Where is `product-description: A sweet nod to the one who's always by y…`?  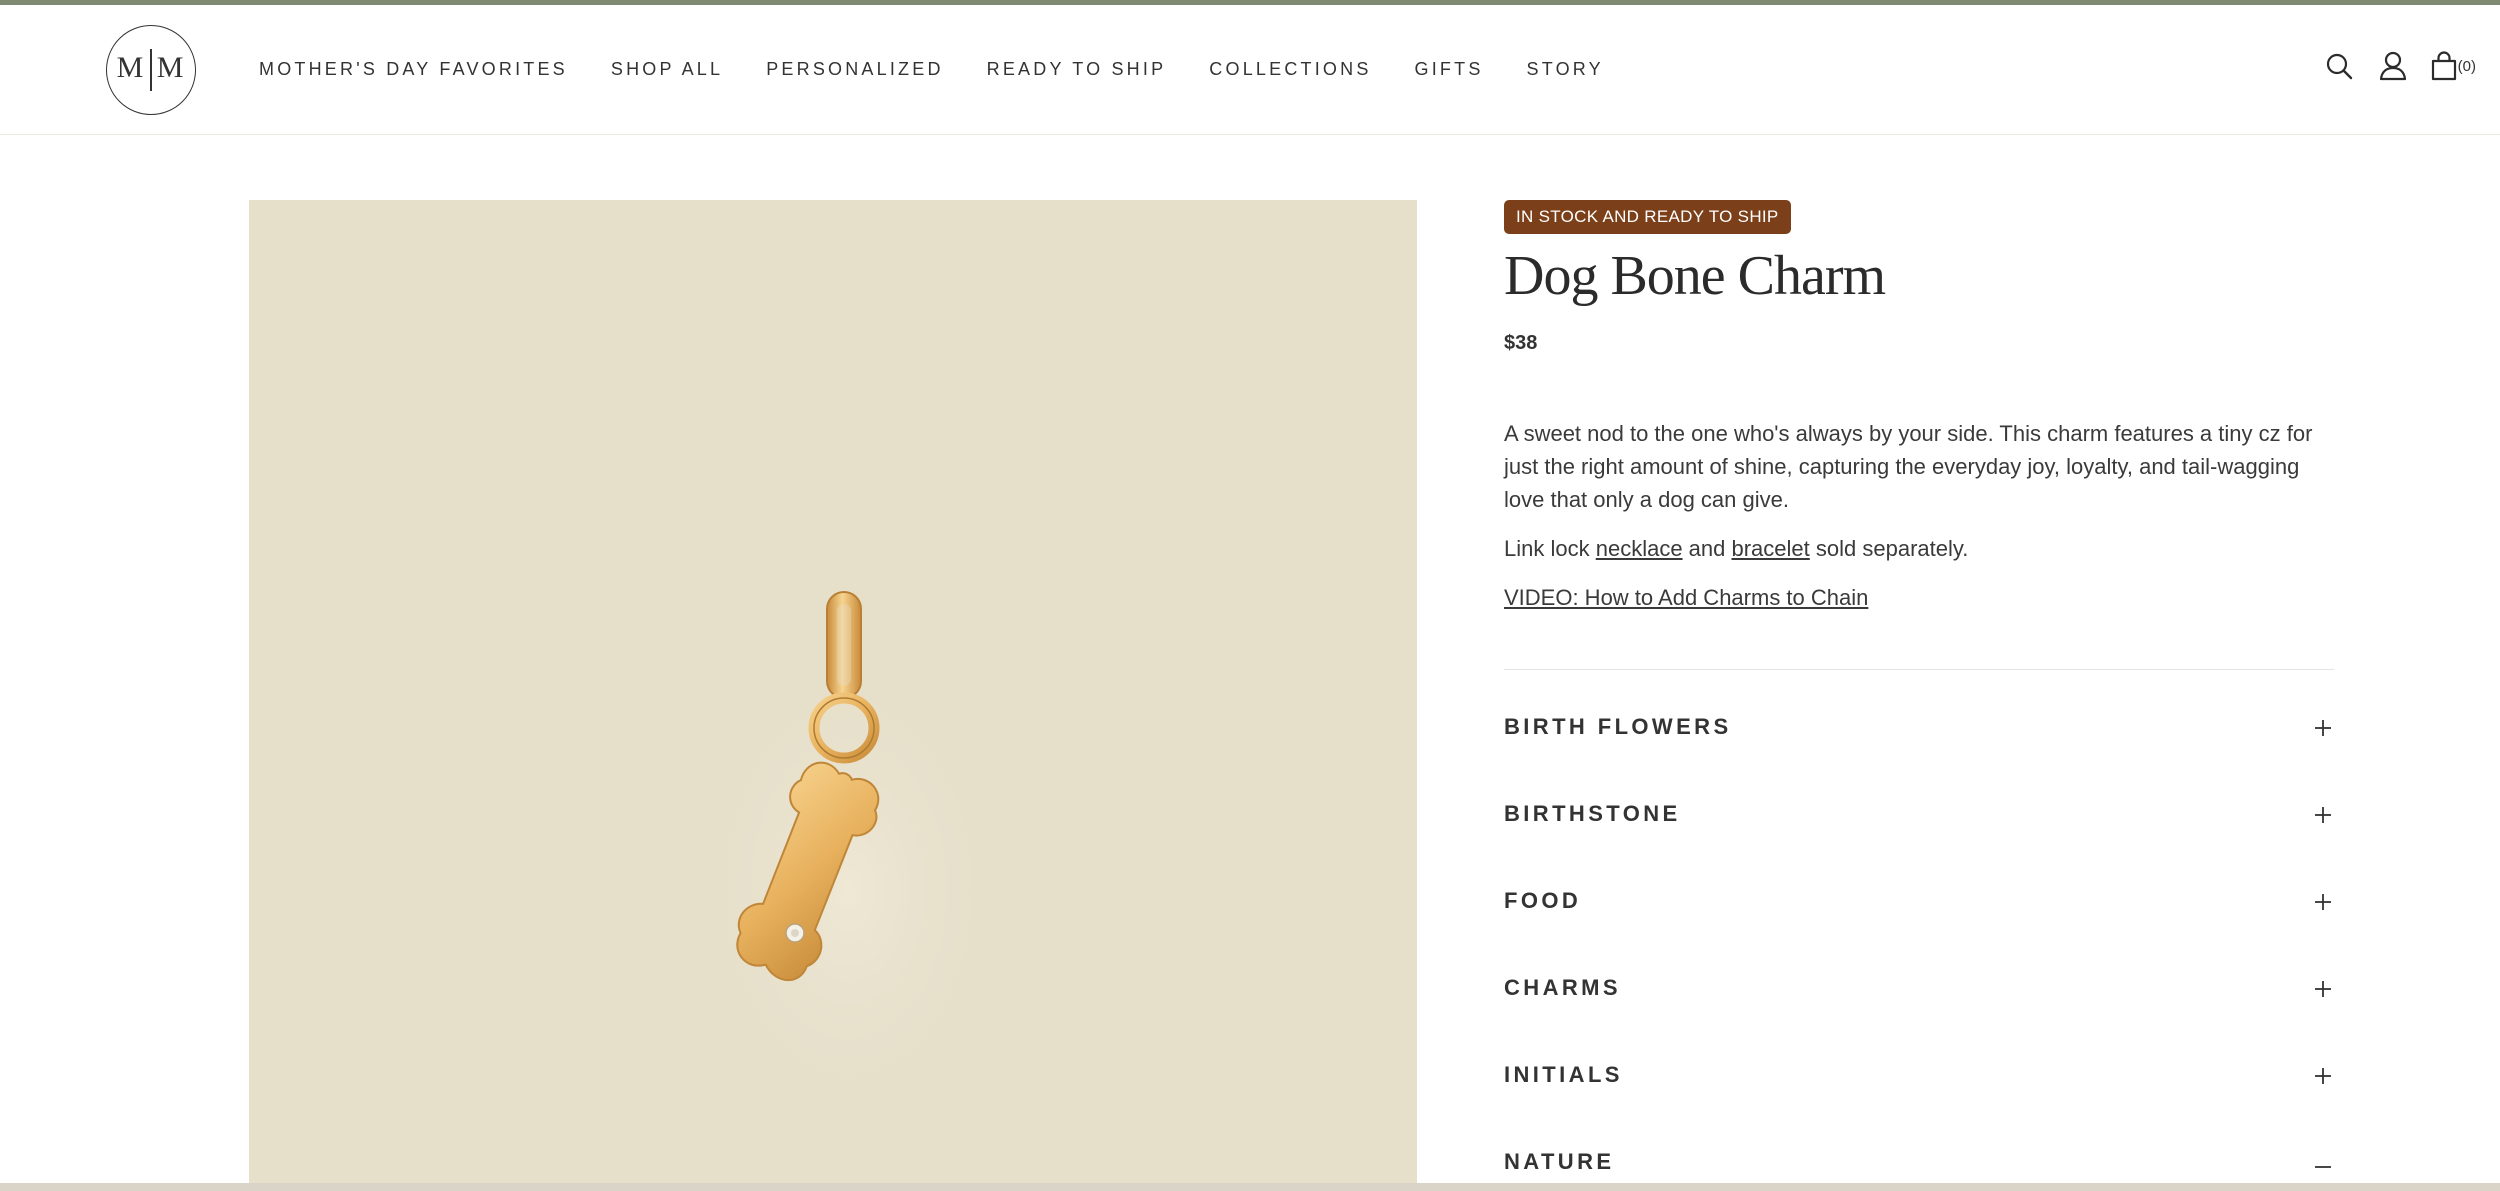 product-description: A sweet nod to the one who's always by y… is located at coordinates (1908, 466).